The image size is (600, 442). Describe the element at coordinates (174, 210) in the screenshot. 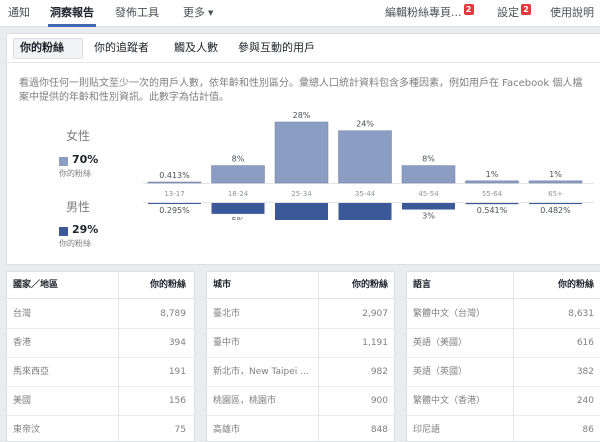

I see `male-value-label: 0.295%` at that location.